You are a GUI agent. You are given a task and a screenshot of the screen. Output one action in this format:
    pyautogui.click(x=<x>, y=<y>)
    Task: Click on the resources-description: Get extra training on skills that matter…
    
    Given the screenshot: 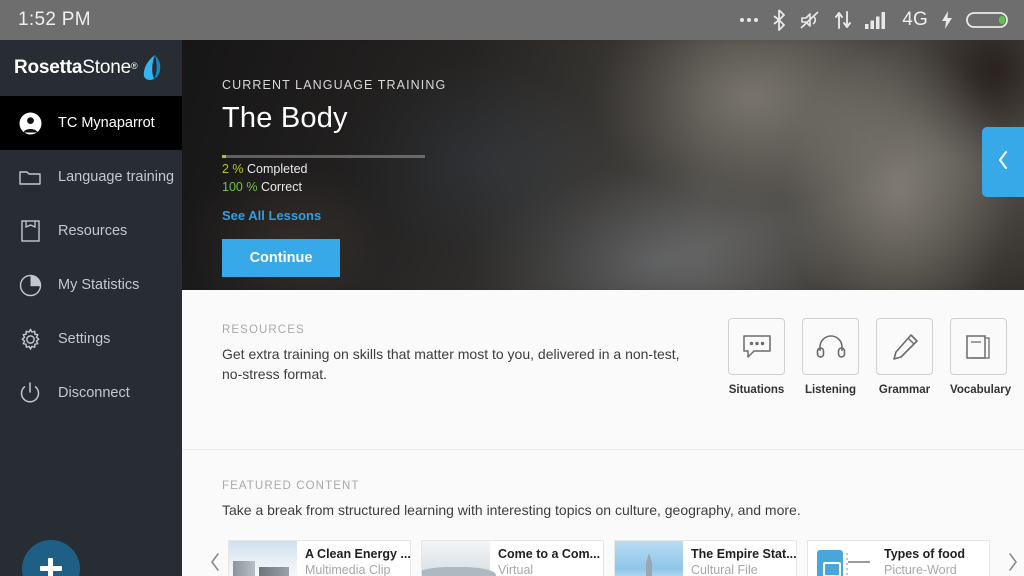 What is the action you would take?
    pyautogui.click(x=451, y=364)
    